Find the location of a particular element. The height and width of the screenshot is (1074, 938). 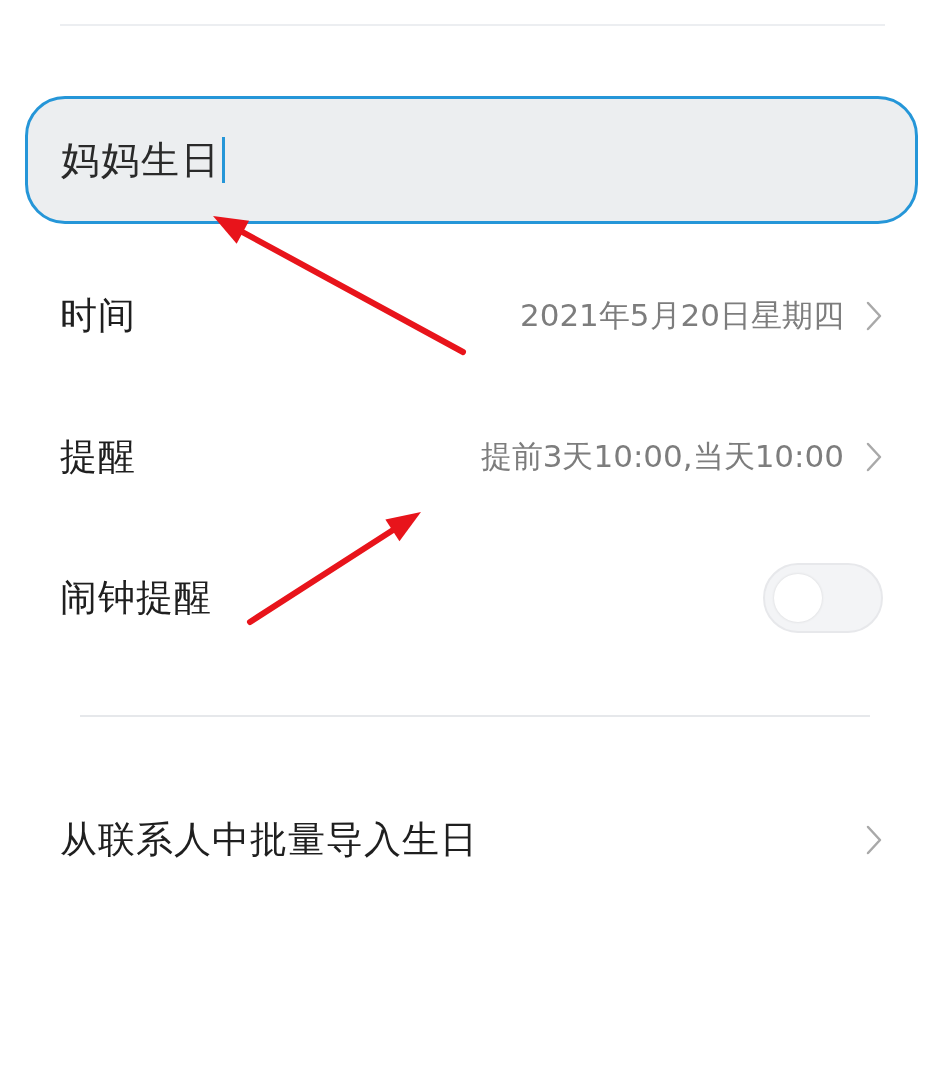

settings-row: 时间 2021年5月20日星期四 is located at coordinates (469, 315).